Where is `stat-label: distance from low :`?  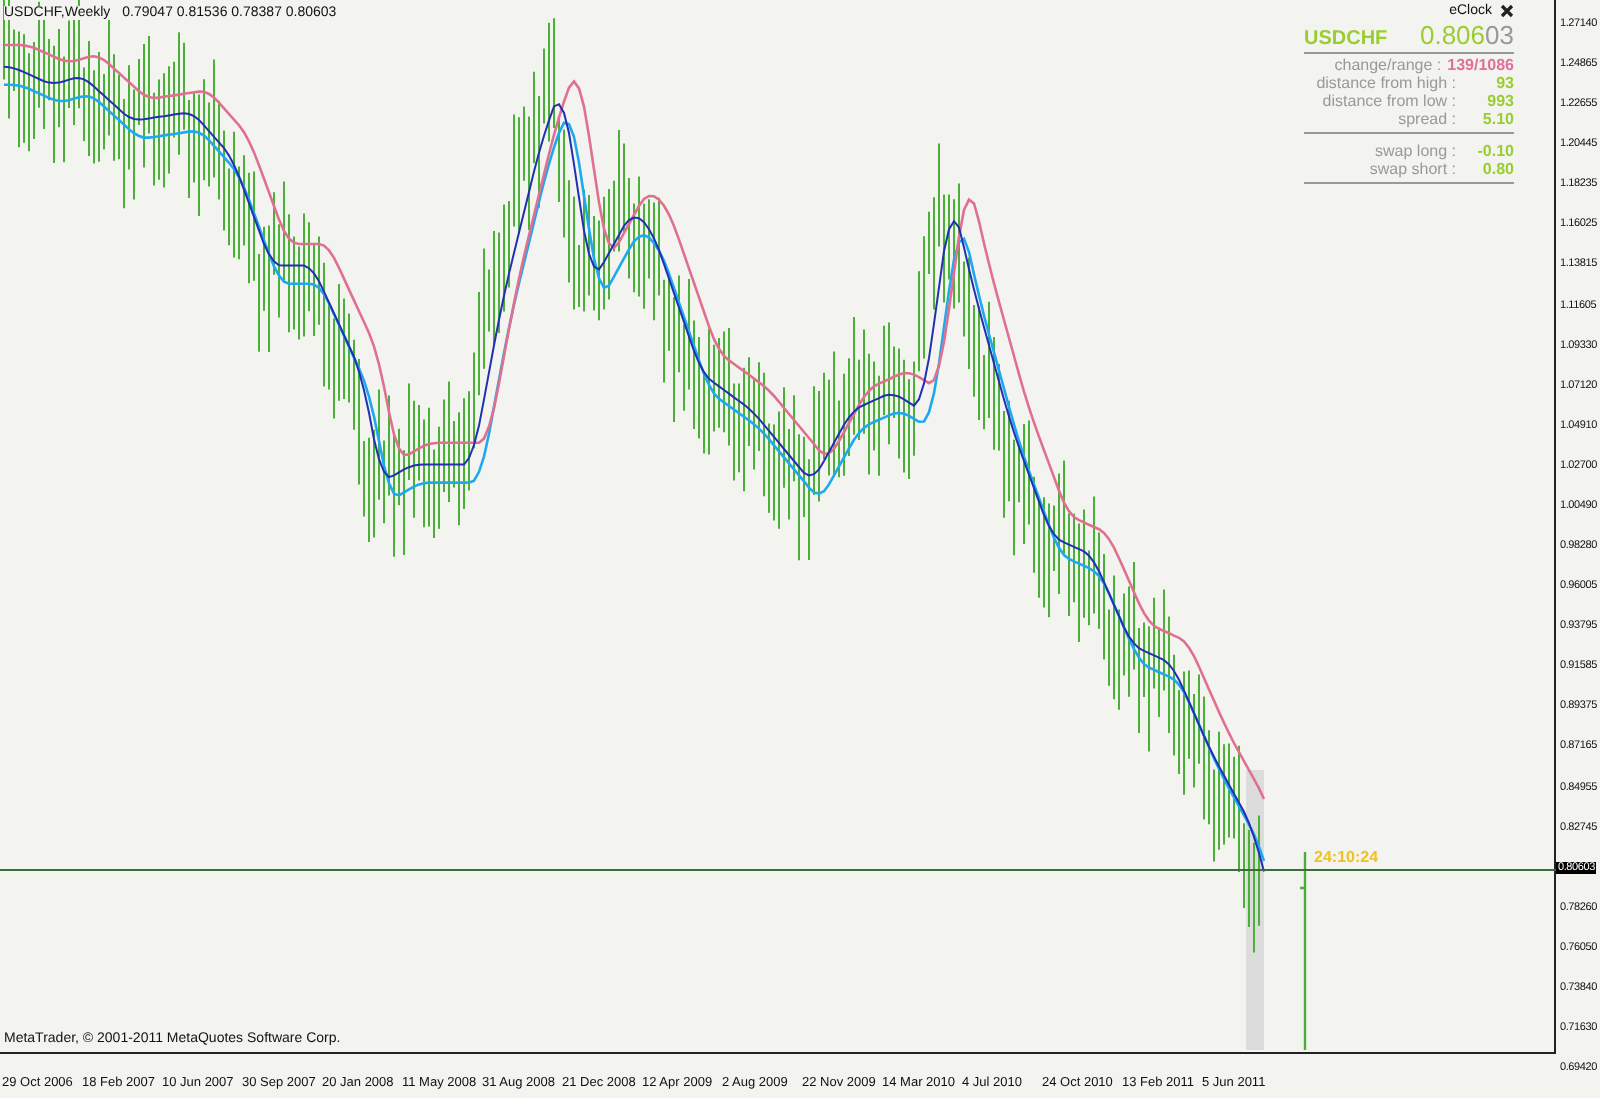
stat-label: distance from low : is located at coordinates (1389, 101).